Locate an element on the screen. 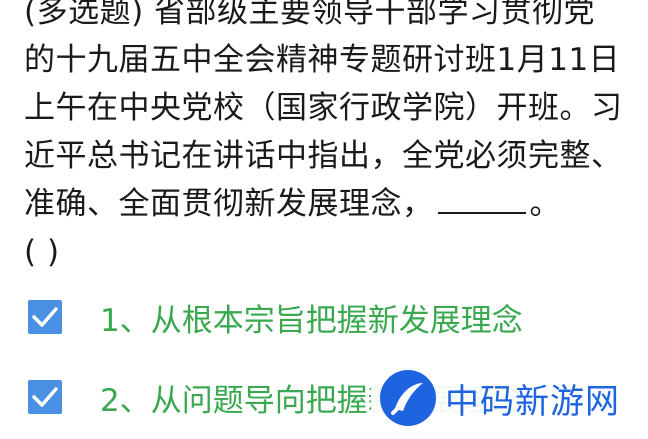  watermark-text: 中码新游网 is located at coordinates (532, 401).